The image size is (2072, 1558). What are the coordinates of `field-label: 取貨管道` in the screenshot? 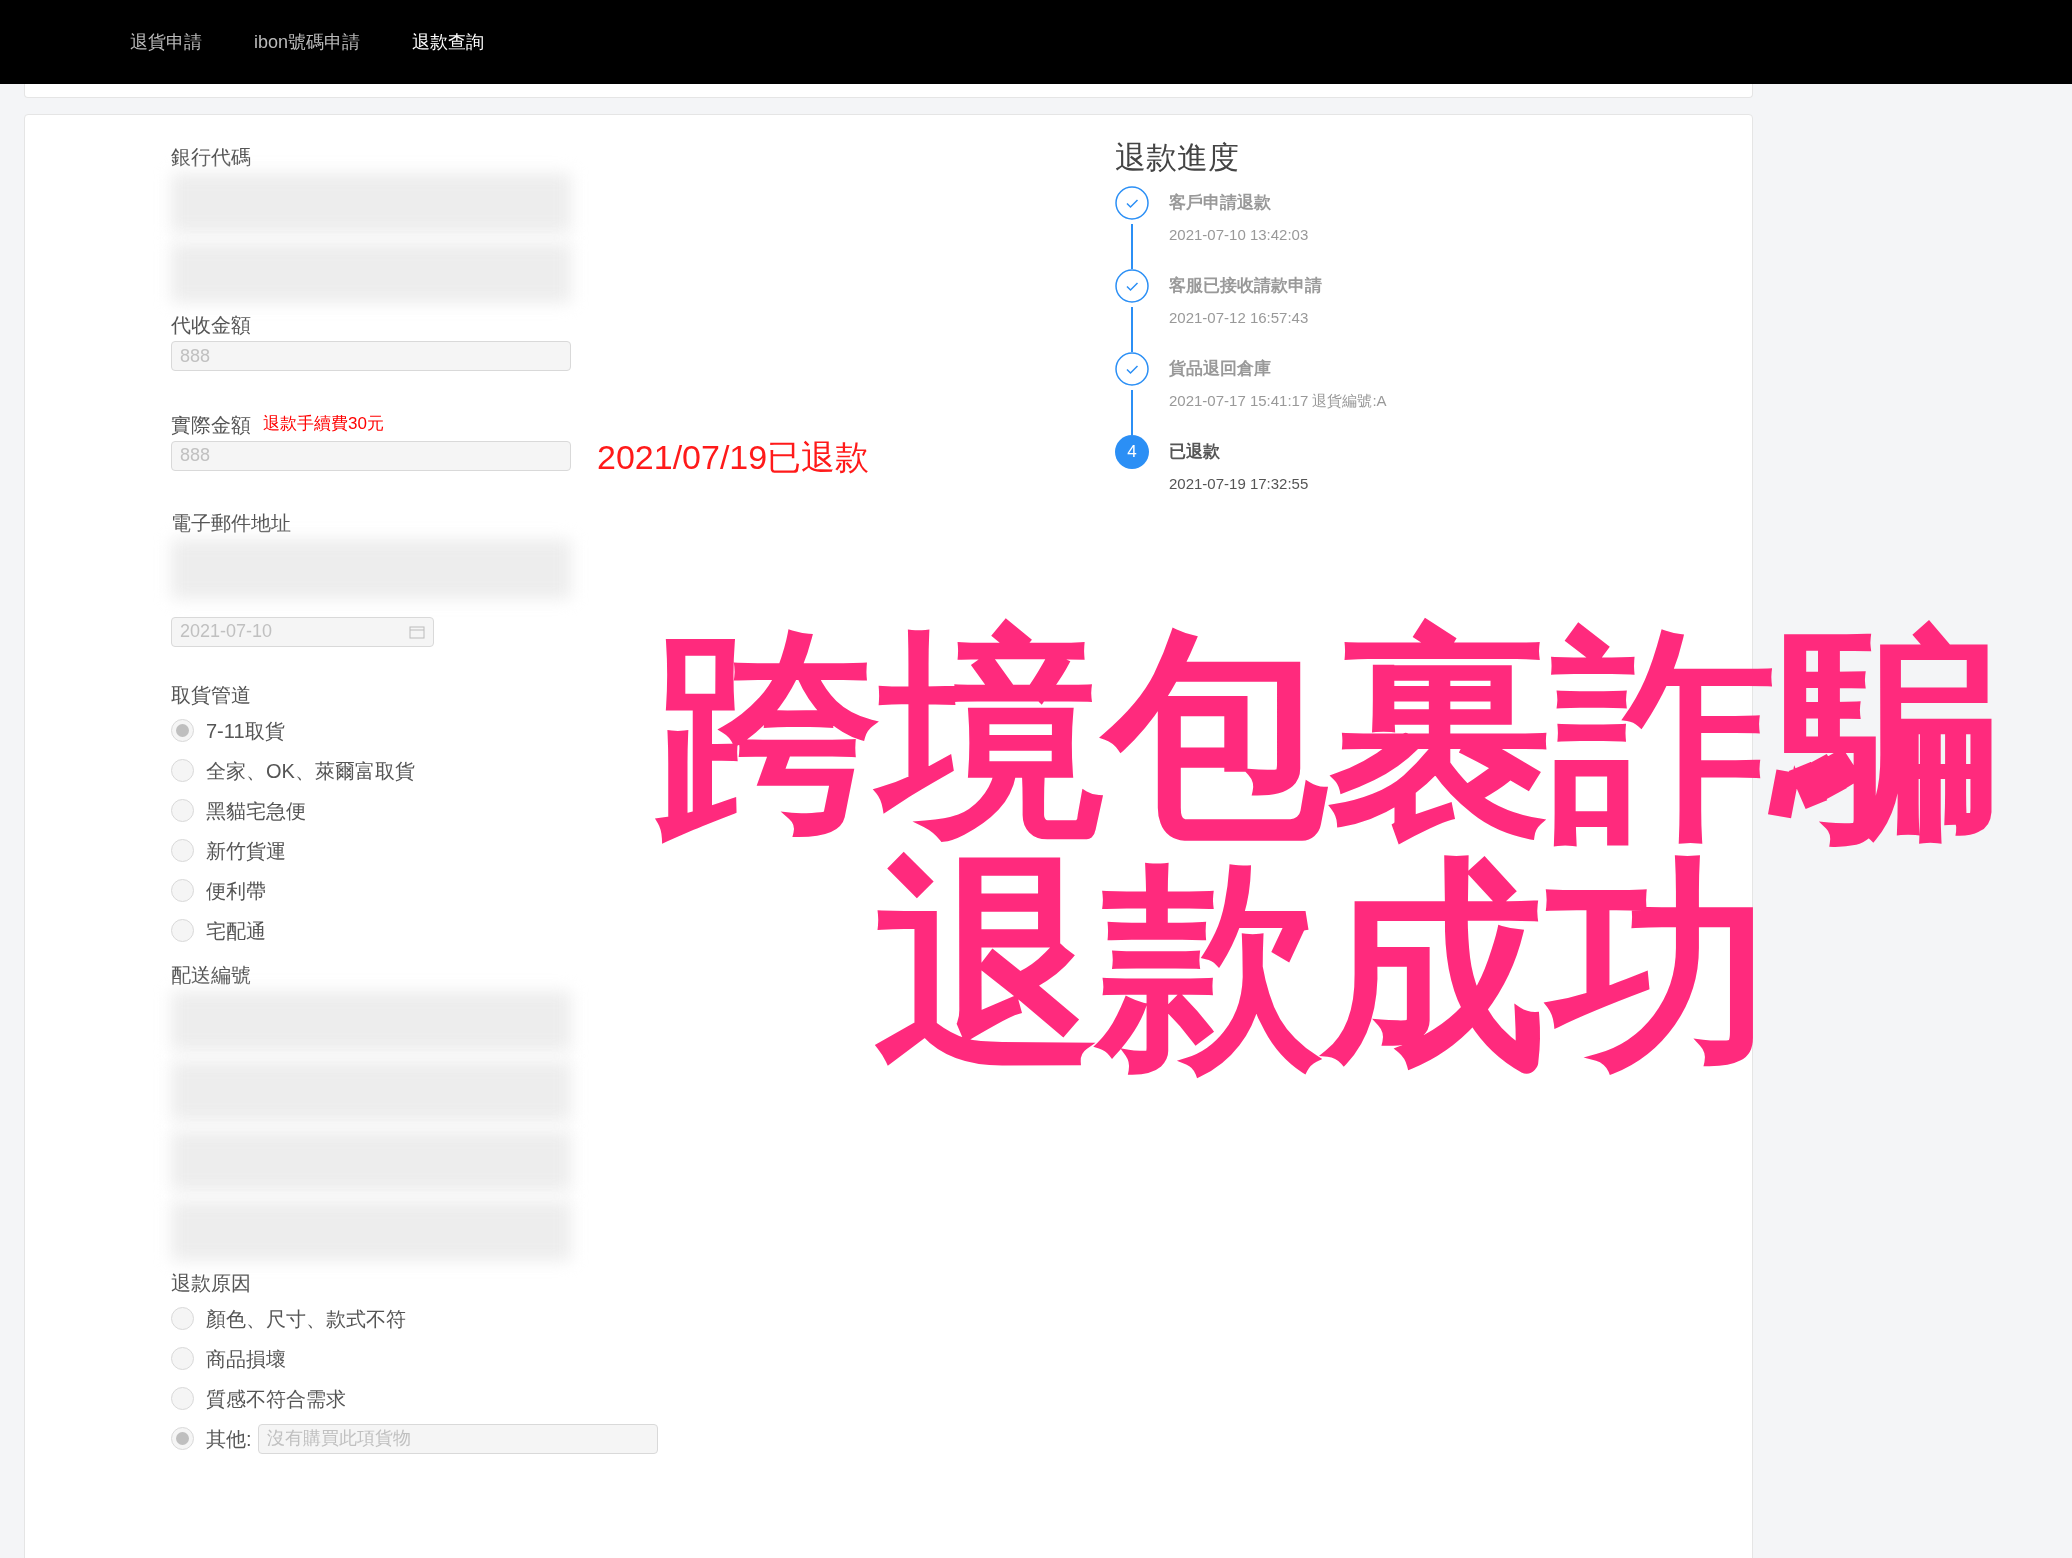 It's located at (211, 694).